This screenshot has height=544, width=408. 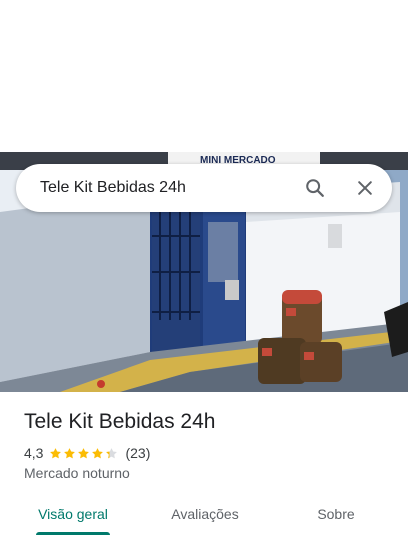 I want to click on tab-overview: Visão geral, so click(x=73, y=514).